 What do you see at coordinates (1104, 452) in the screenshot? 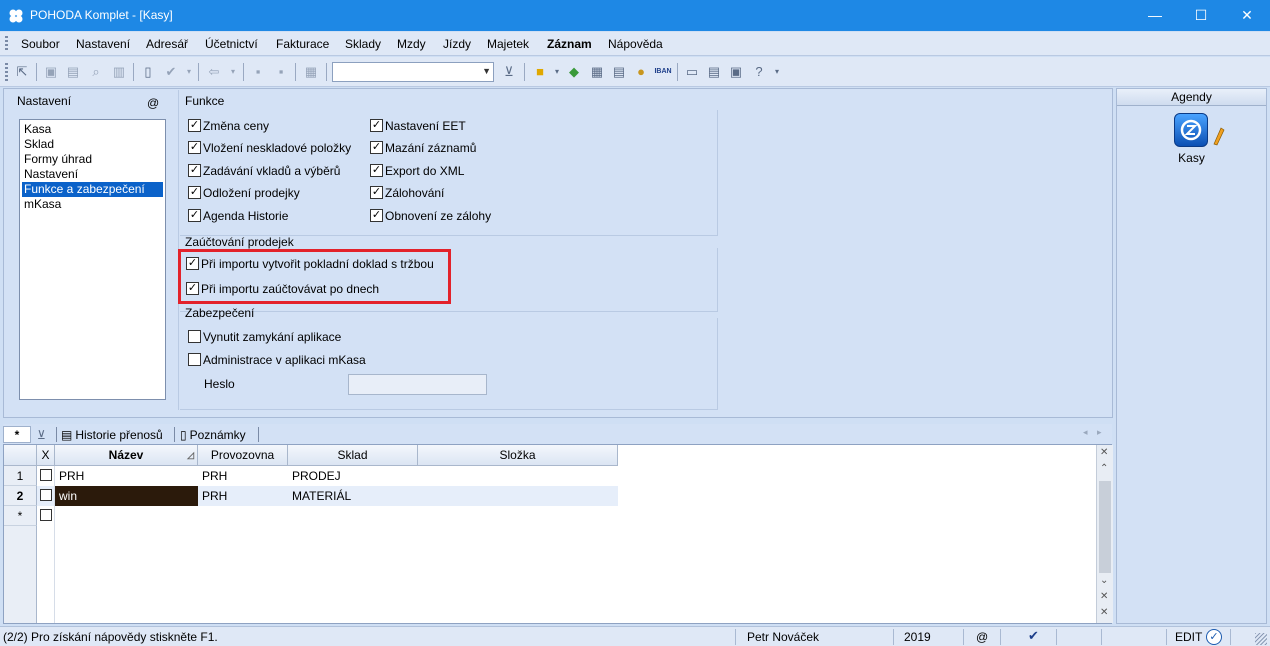
I see `scroll-top-icon: ✕` at bounding box center [1104, 452].